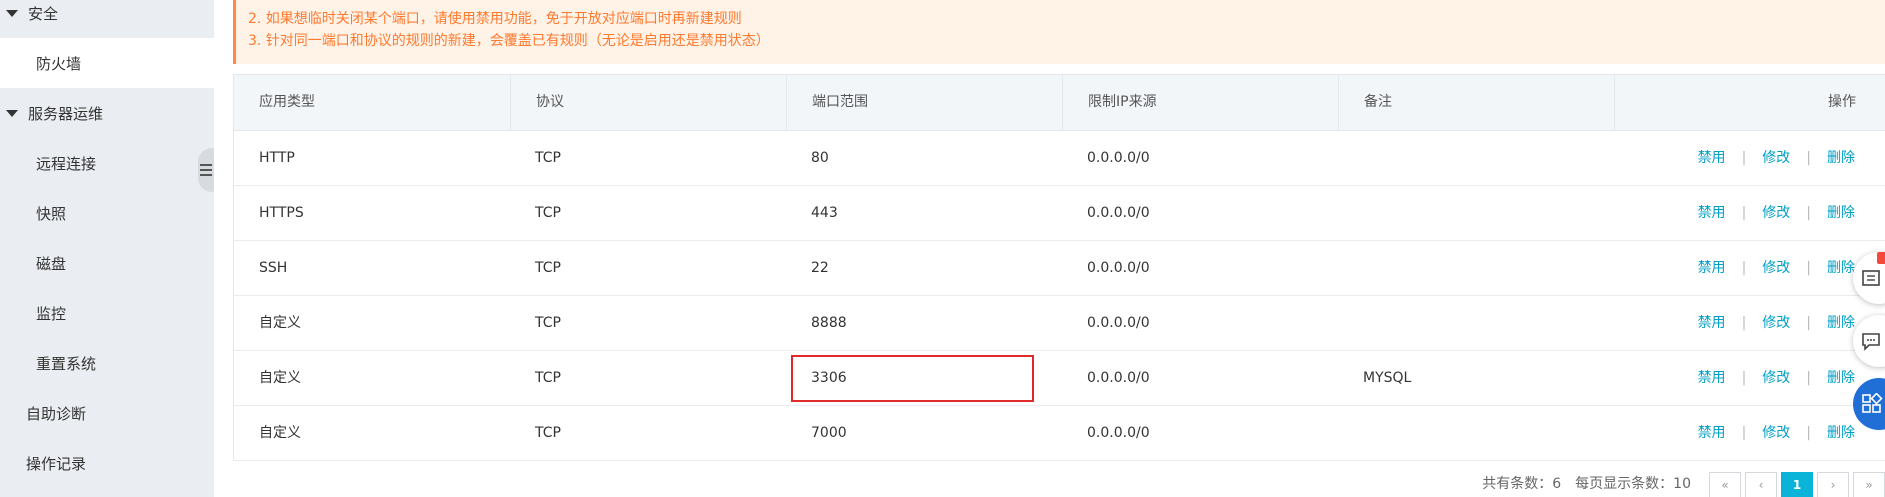 The width and height of the screenshot is (1885, 497). Describe the element at coordinates (1725, 484) in the screenshot. I see `first-page-button: «` at that location.